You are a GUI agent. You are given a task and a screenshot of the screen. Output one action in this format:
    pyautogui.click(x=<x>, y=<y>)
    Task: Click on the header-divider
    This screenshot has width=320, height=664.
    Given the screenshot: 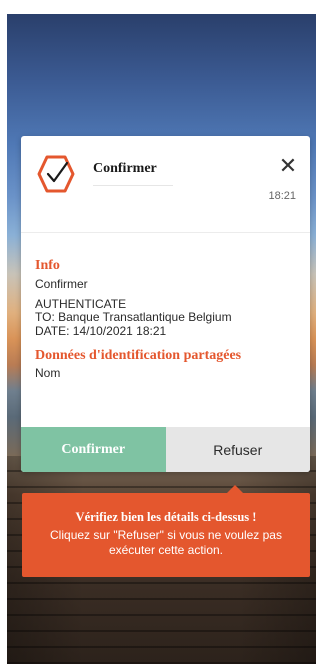 What is the action you would take?
    pyautogui.click(x=165, y=232)
    